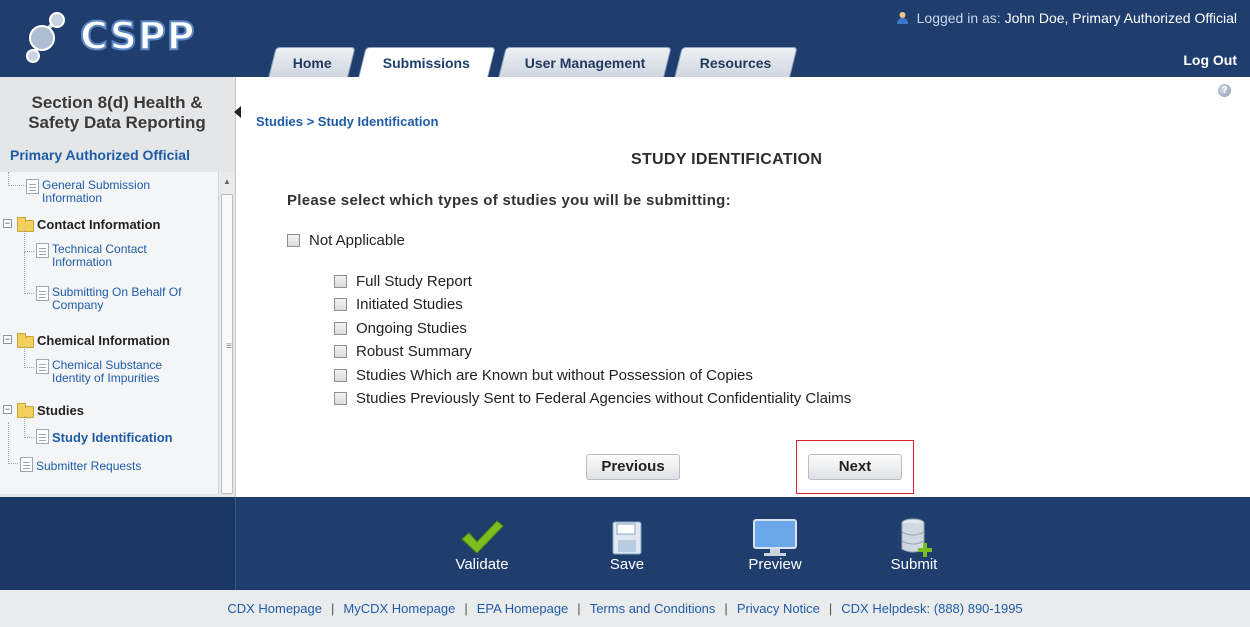  What do you see at coordinates (99, 224) in the screenshot?
I see `tree-folder-contact-information: Contact Information` at bounding box center [99, 224].